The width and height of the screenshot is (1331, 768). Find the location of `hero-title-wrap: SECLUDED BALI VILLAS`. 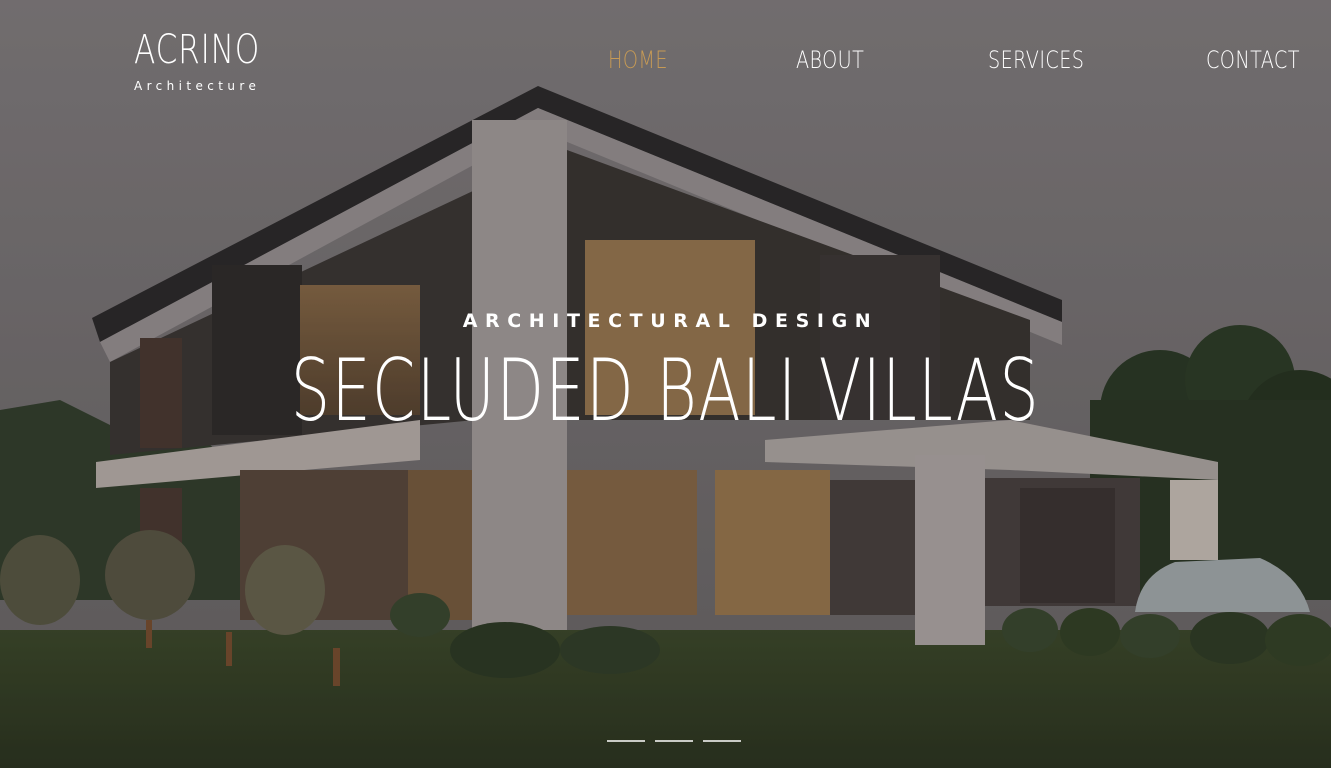

hero-title-wrap: SECLUDED BALI VILLAS is located at coordinates (665, 391).